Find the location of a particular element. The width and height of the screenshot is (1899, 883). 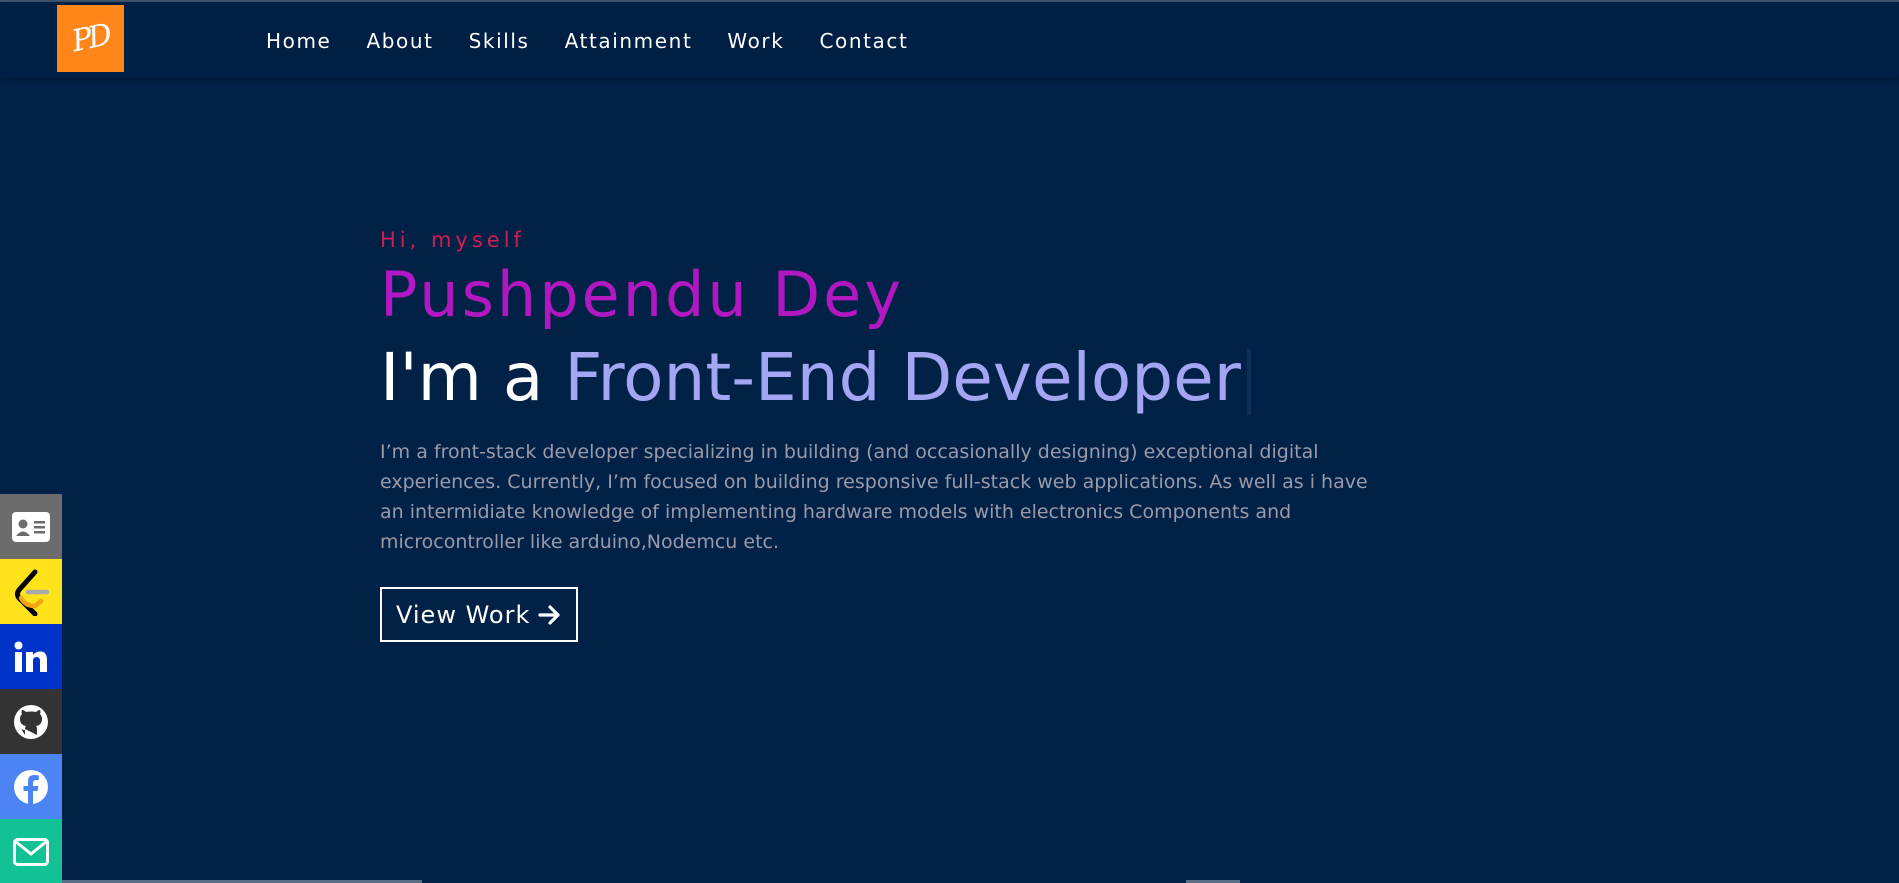

leetcode-icon is located at coordinates (32, 592).